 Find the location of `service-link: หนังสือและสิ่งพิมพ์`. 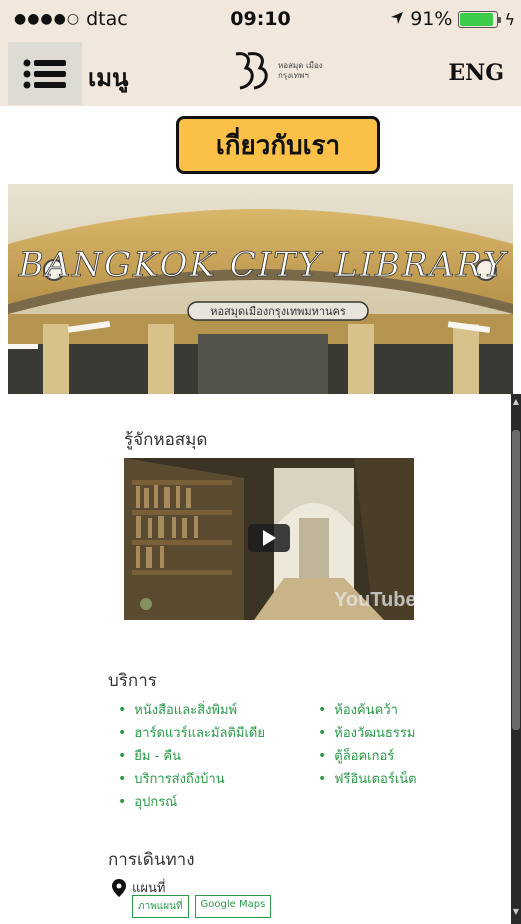

service-link: หนังสือและสิ่งพิมพ์ is located at coordinates (191, 709).